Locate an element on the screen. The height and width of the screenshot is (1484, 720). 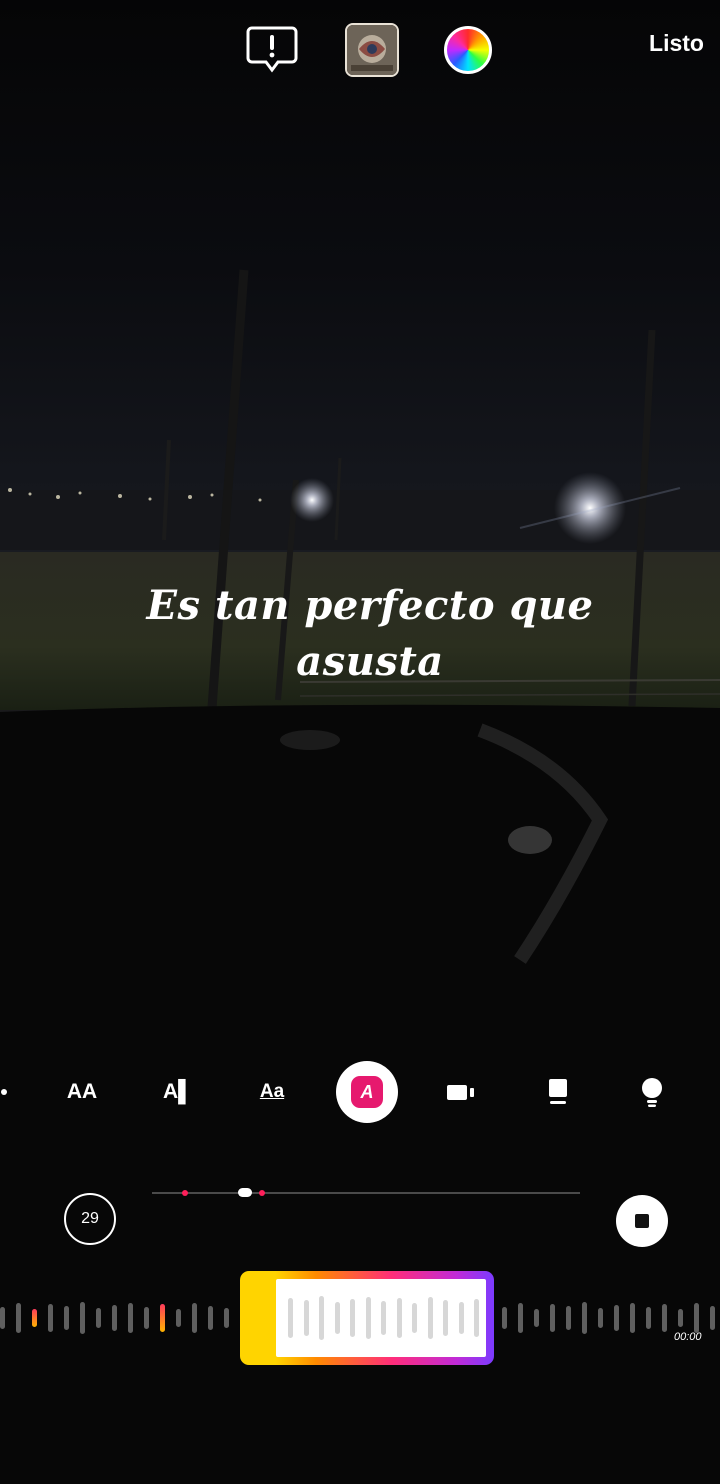
done-button: Listo is located at coordinates (676, 43).